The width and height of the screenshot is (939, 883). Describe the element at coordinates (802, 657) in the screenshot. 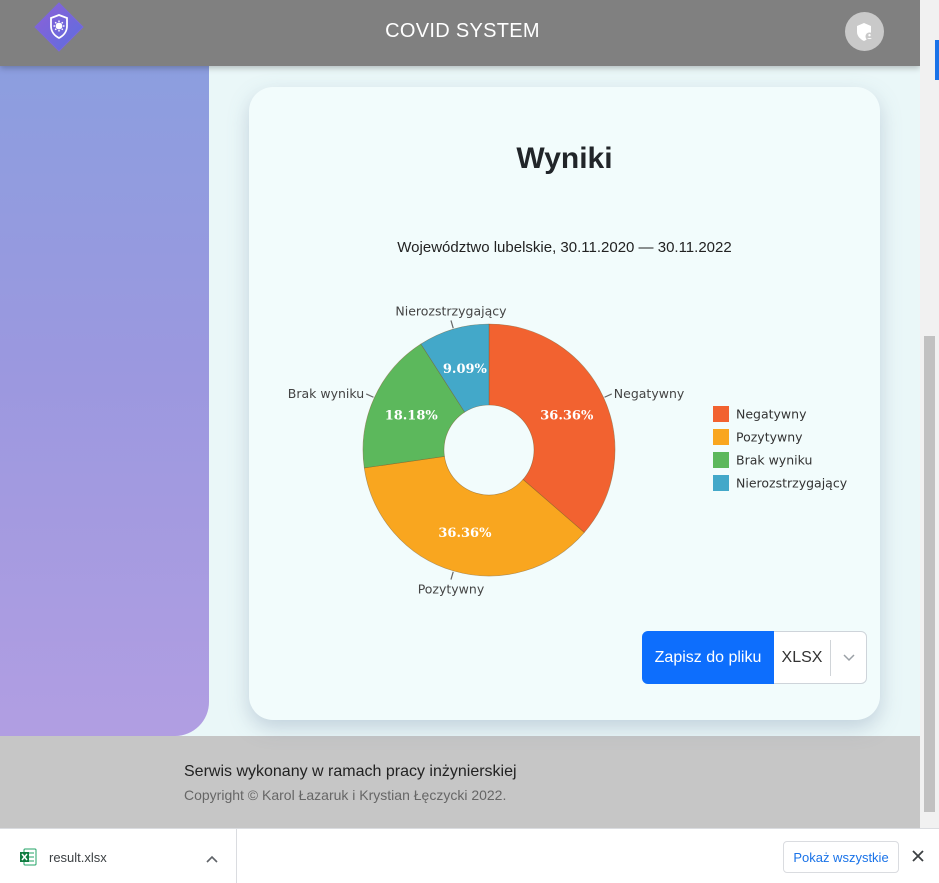

I see `file-format-value: XLSX` at that location.